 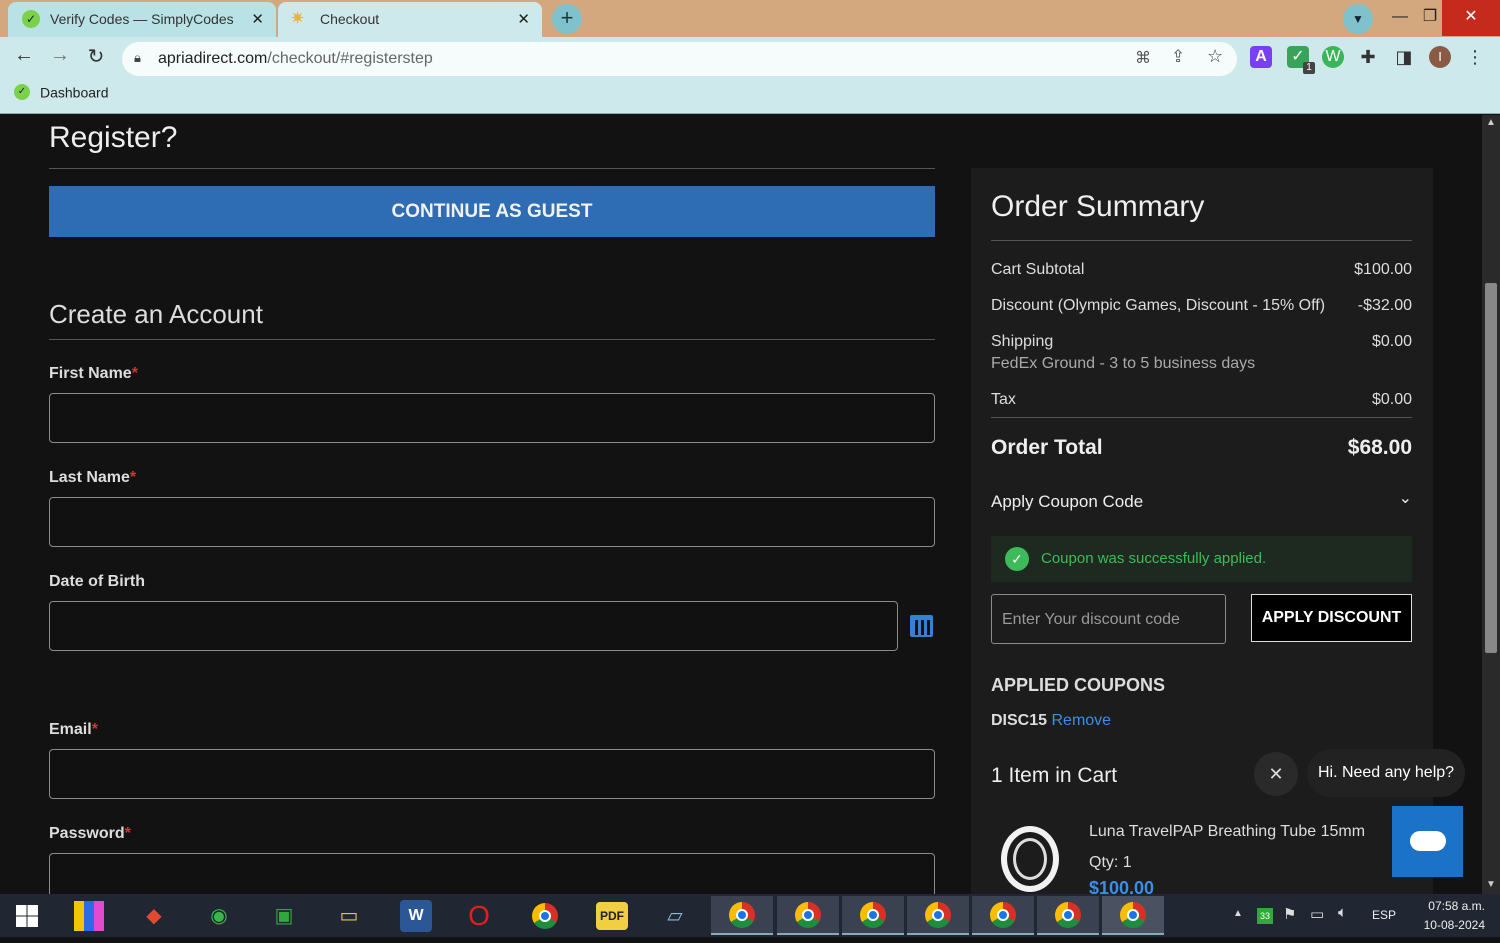 I want to click on continue-as-guest-button: CONTINUE AS GUEST, so click(x=492, y=211).